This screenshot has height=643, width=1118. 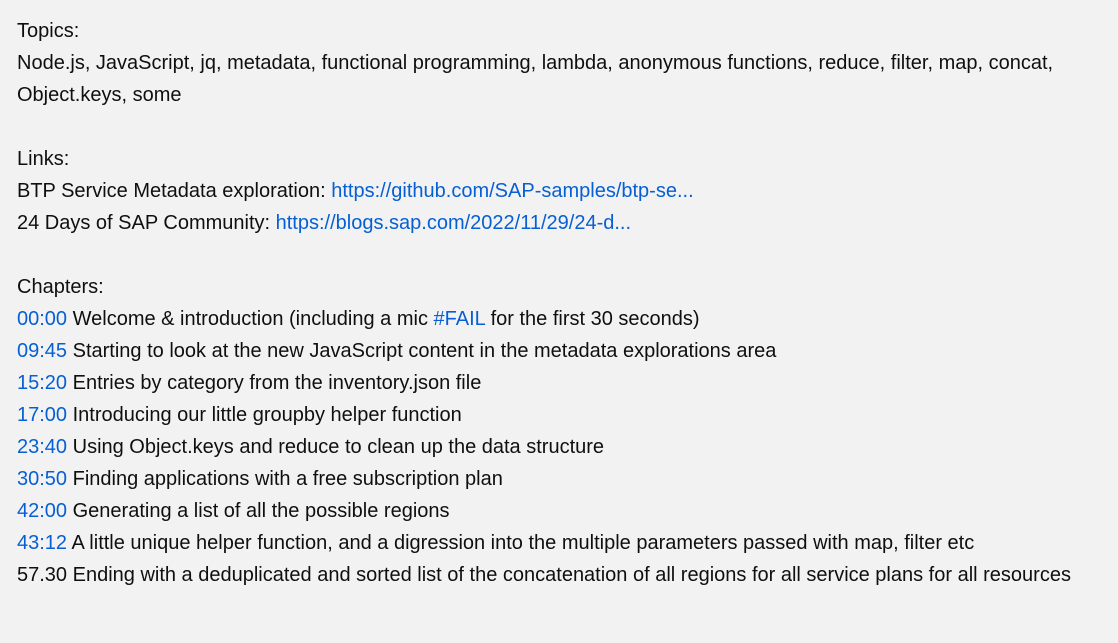 I want to click on chapter-timestamp-link: 09:45, so click(x=42, y=351).